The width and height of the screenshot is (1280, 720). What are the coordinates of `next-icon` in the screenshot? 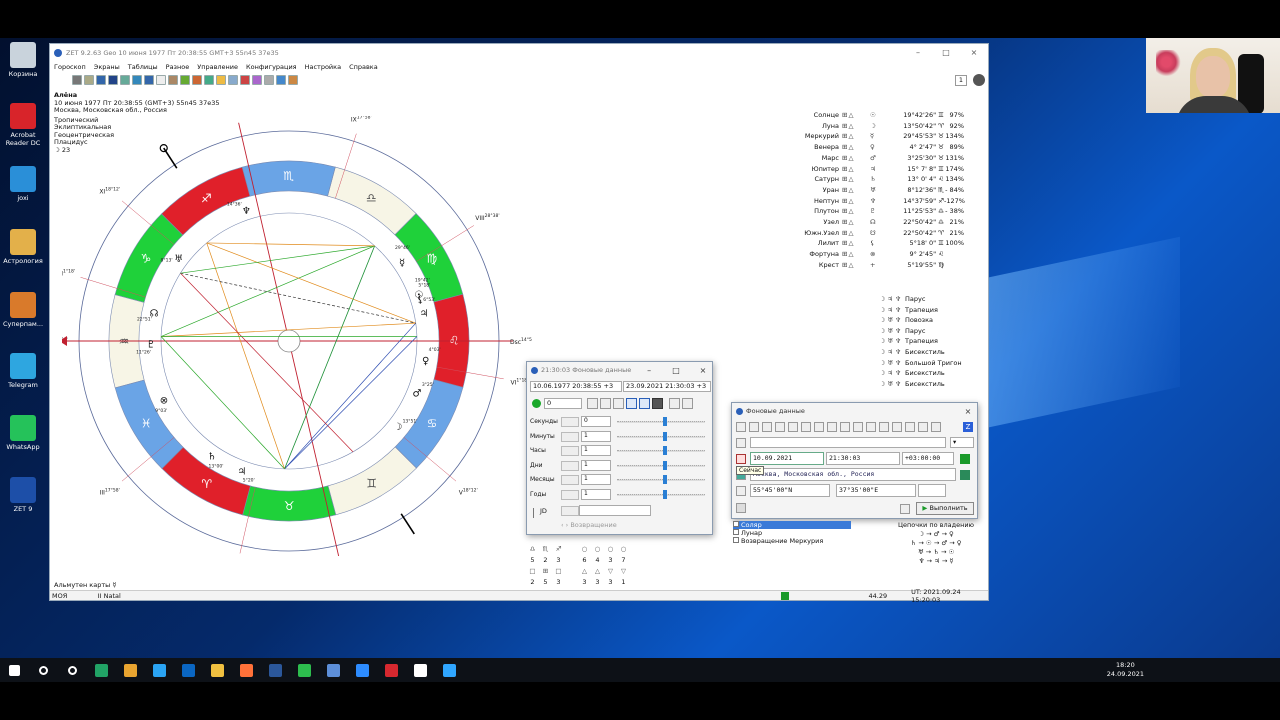 It's located at (687, 403).